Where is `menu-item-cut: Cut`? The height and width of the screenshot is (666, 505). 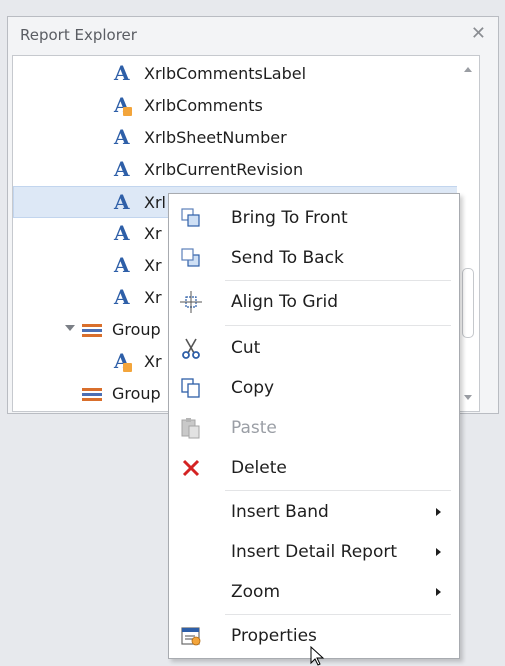 menu-item-cut: Cut is located at coordinates (314, 348).